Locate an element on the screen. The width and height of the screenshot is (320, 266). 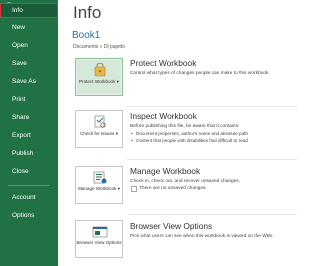
nav-account: Account is located at coordinates (29, 197).